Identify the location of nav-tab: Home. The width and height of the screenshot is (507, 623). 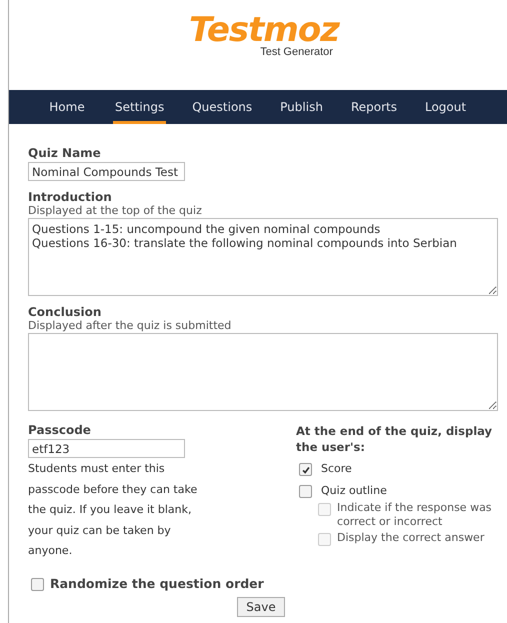
(67, 109).